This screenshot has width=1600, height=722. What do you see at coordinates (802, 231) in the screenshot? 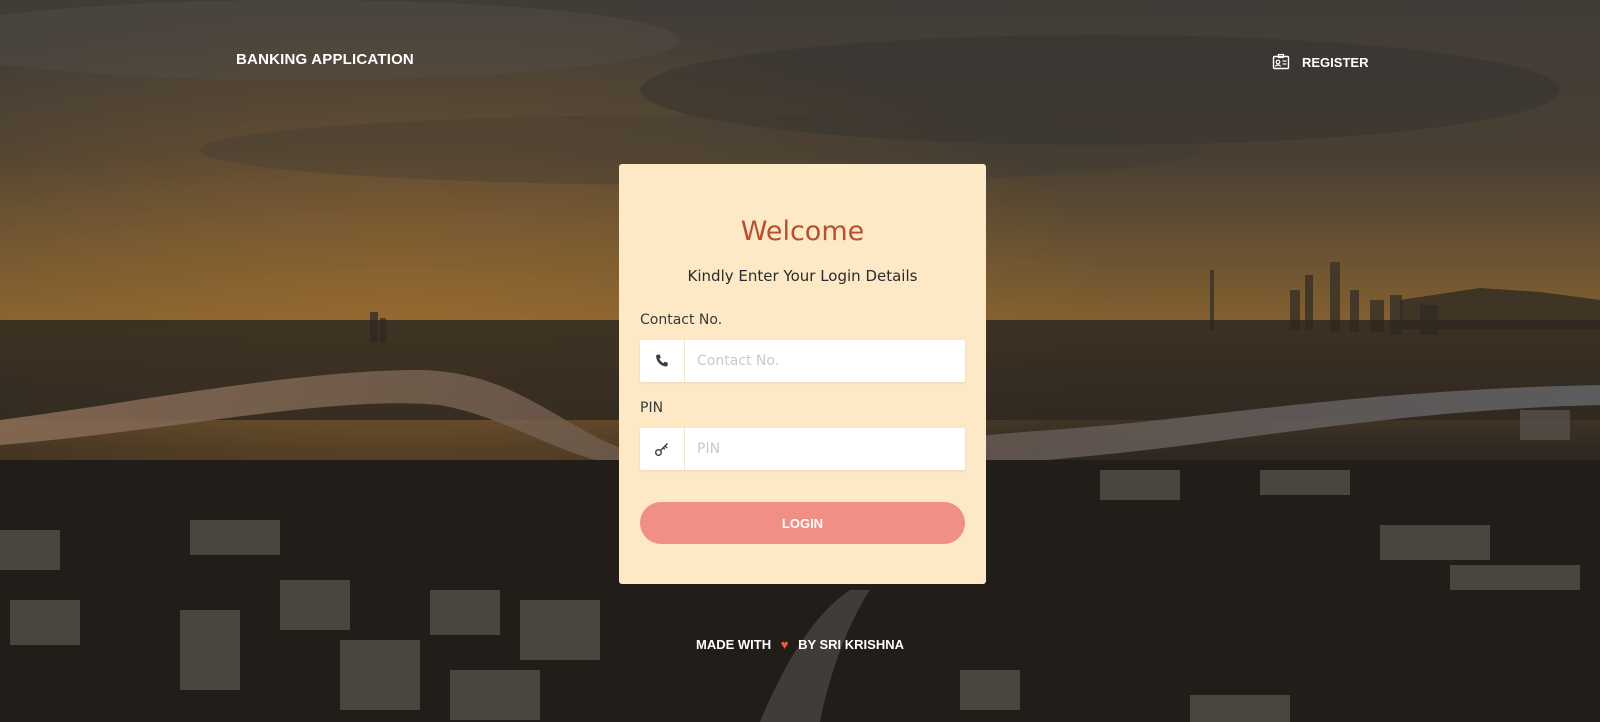
I see `card-title: Welcome` at bounding box center [802, 231].